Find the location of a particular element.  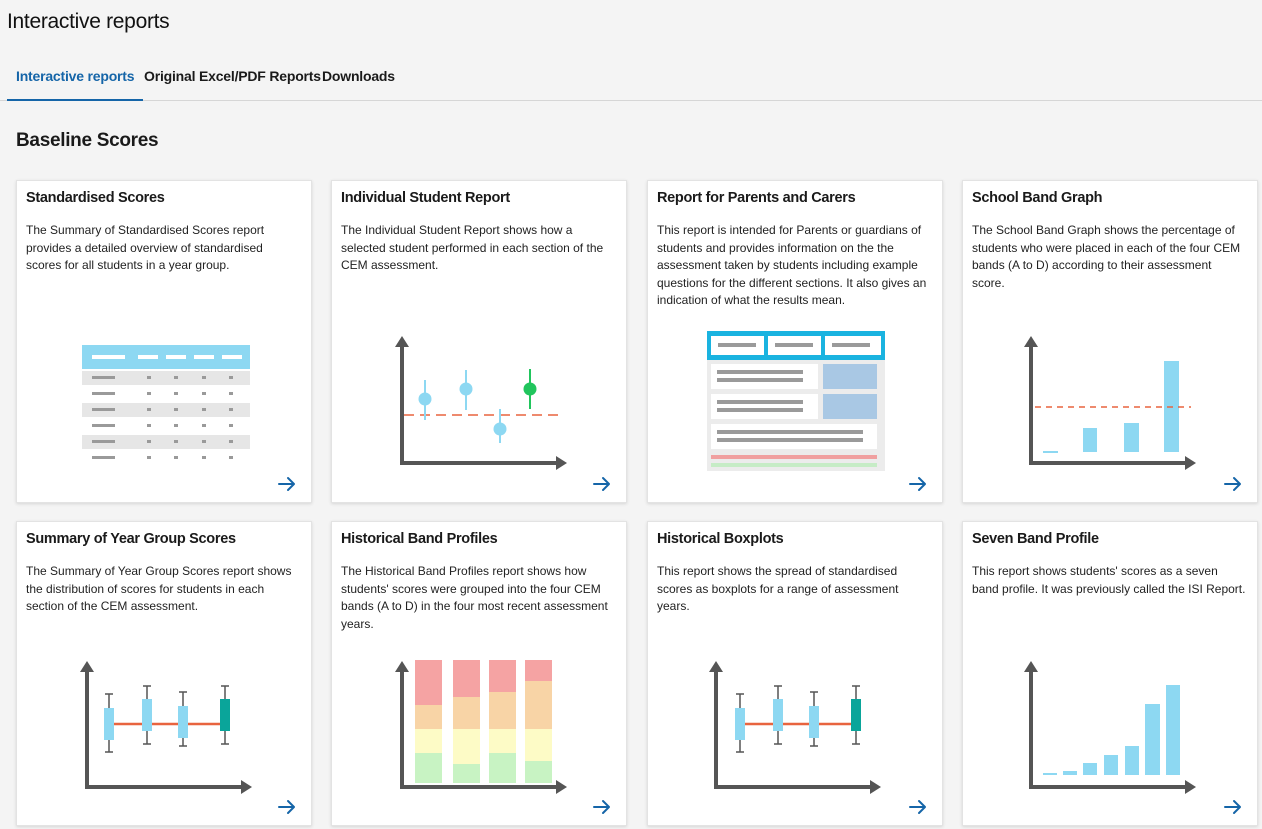

student-chart-illustration is located at coordinates (481, 403).